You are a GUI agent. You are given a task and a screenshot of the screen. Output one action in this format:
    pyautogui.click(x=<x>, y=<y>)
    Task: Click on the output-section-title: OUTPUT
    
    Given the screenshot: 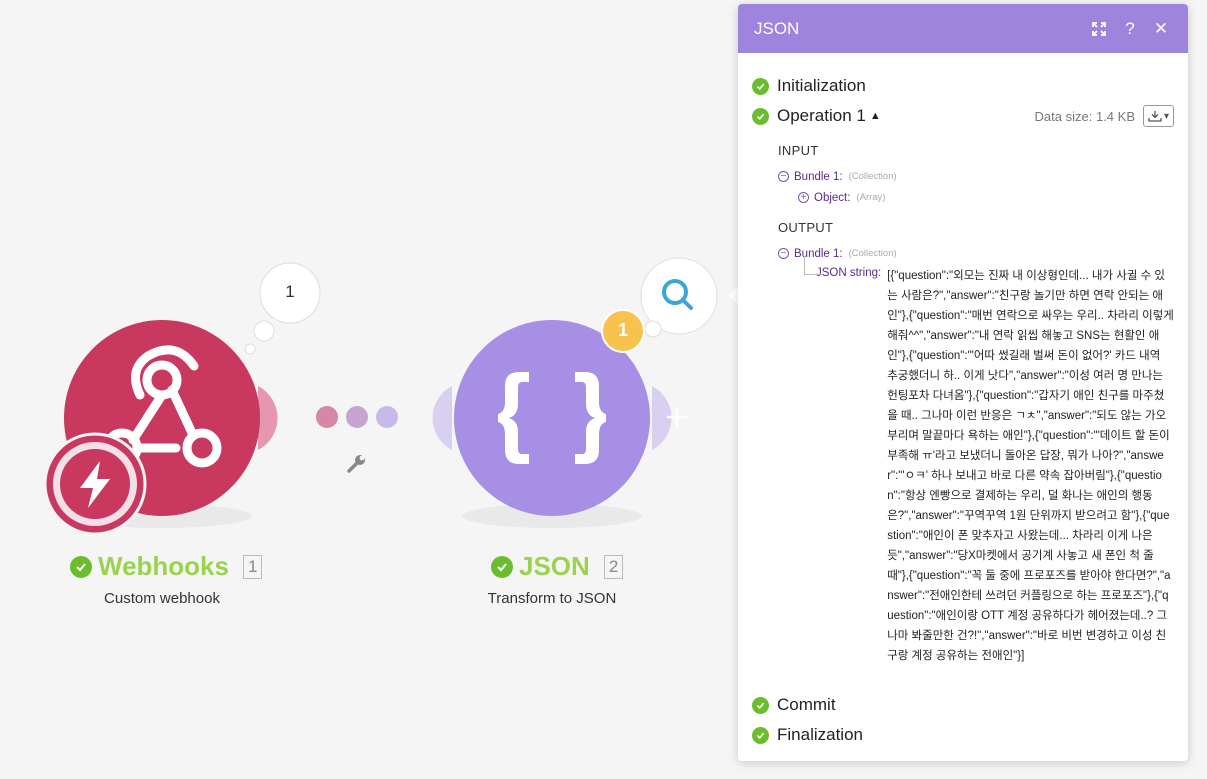 What is the action you would take?
    pyautogui.click(x=806, y=227)
    